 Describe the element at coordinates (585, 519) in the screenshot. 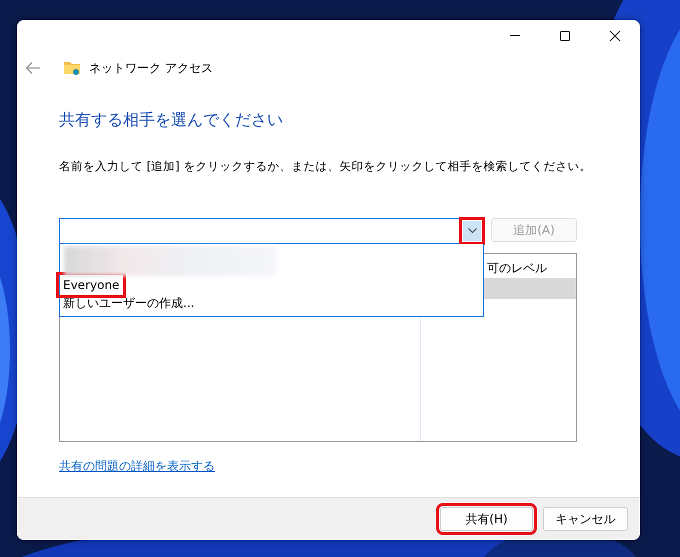

I see `cancel-button: キャンセル` at that location.